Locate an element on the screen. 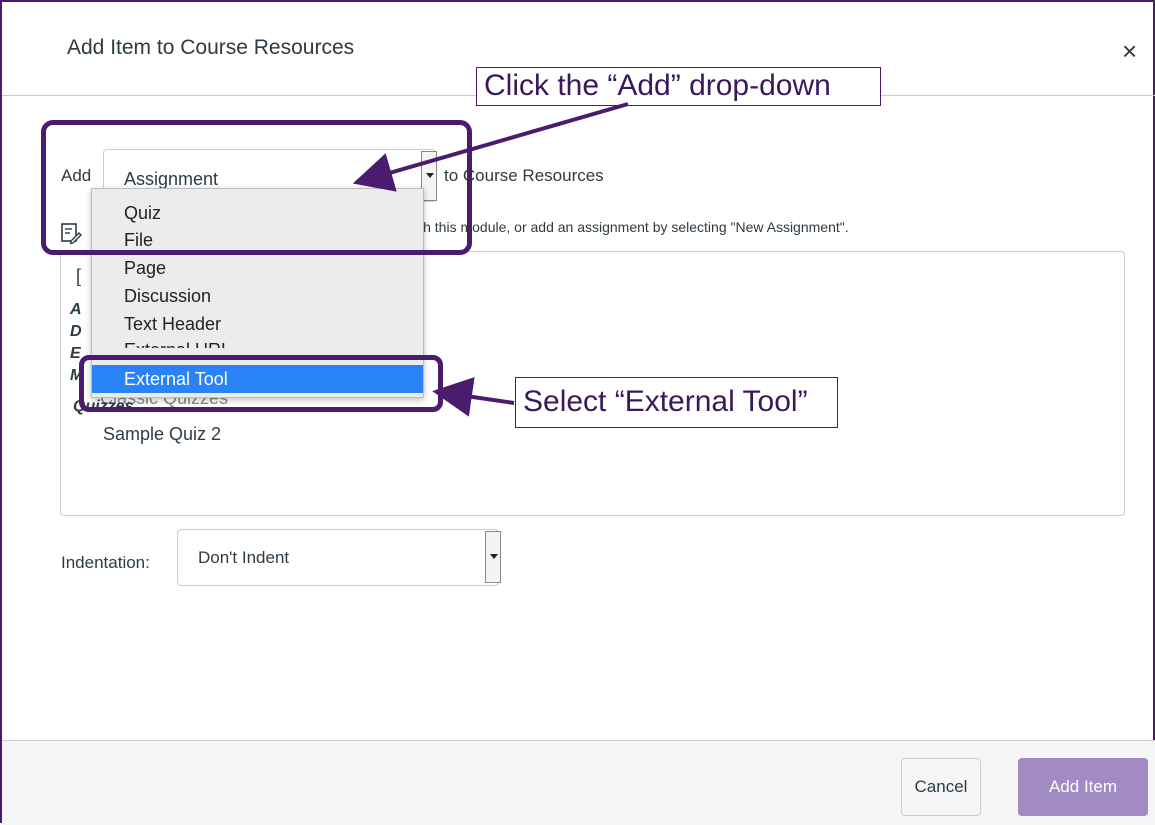  dropdown-item-external-url: External URL is located at coordinates (177, 342).